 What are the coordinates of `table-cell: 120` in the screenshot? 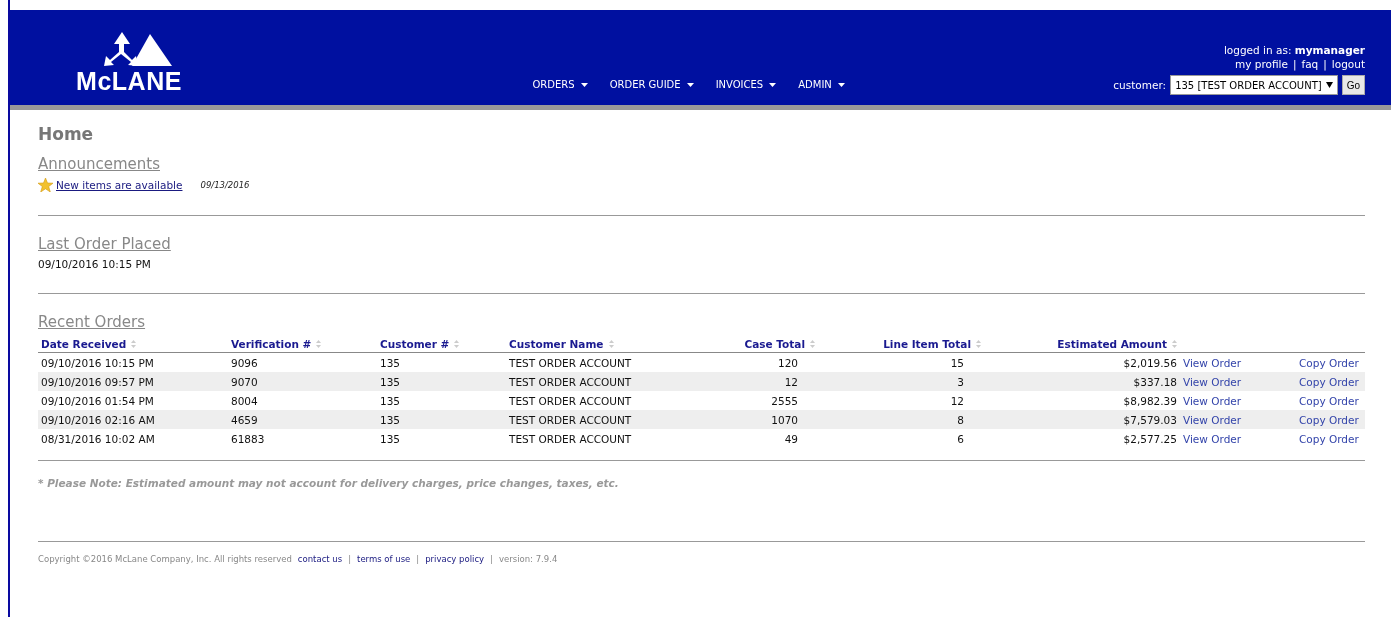 It's located at (787, 362).